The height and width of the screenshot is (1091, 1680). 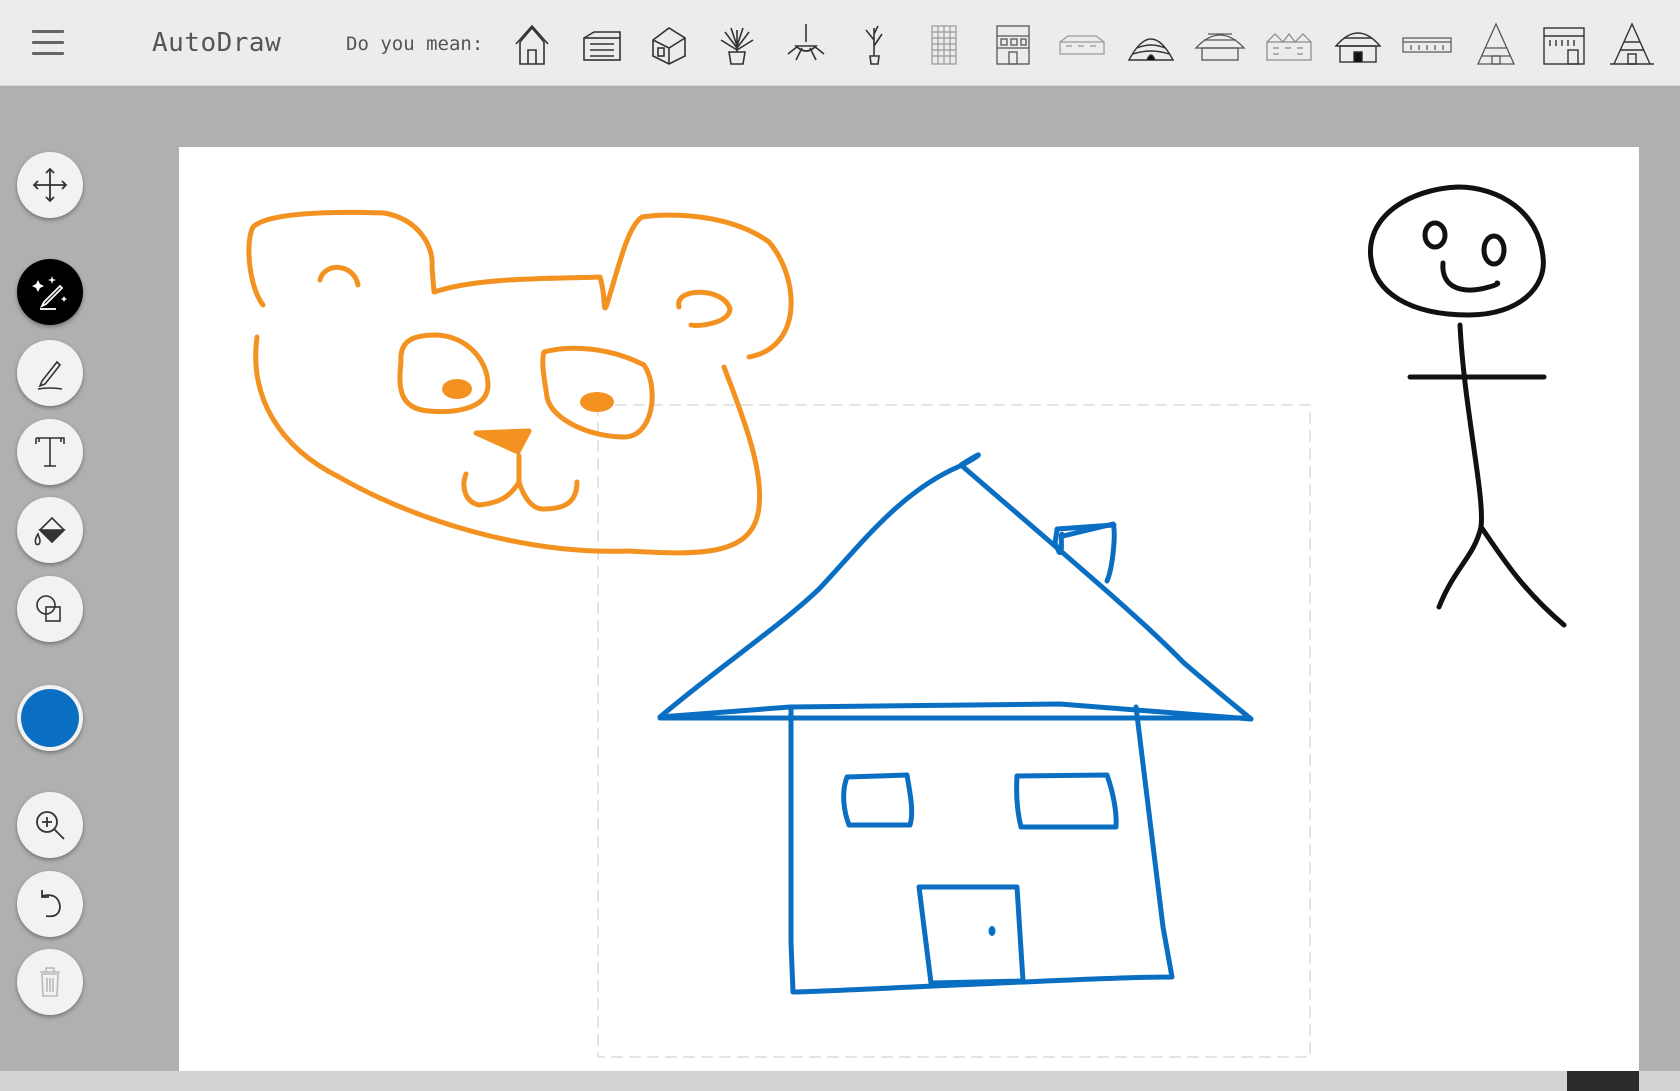 I want to click on autodraw-sparkle-pencil-icon, so click(x=49, y=293).